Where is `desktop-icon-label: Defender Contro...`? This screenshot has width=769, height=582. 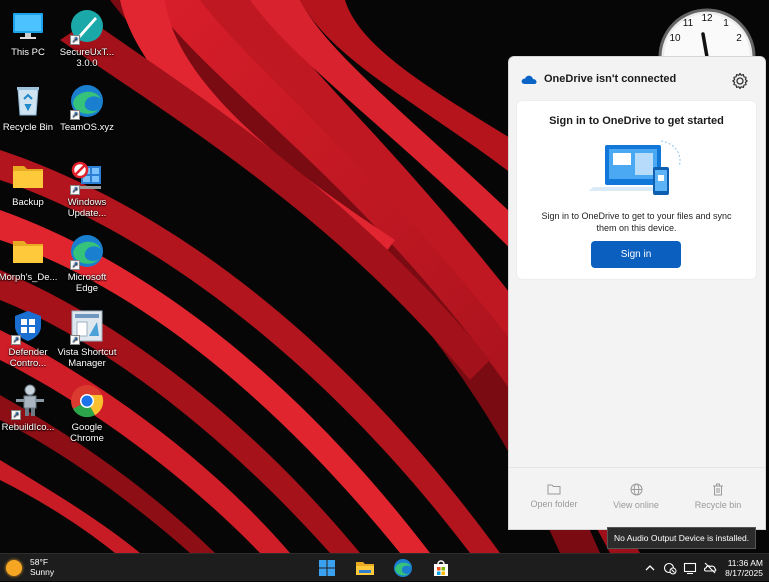 desktop-icon-label: Defender Contro... is located at coordinates (28, 358).